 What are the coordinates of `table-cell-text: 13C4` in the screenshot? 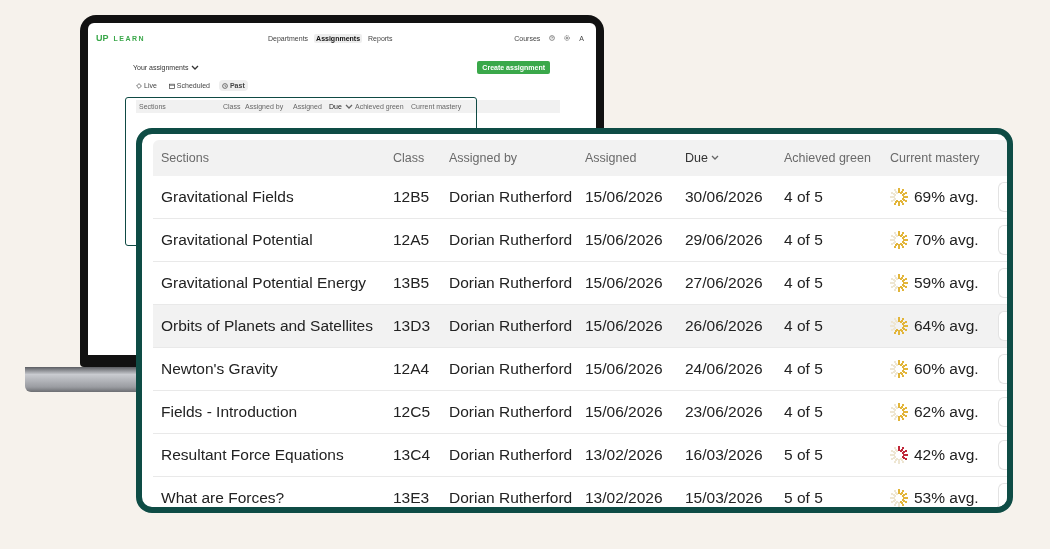 It's located at (412, 455).